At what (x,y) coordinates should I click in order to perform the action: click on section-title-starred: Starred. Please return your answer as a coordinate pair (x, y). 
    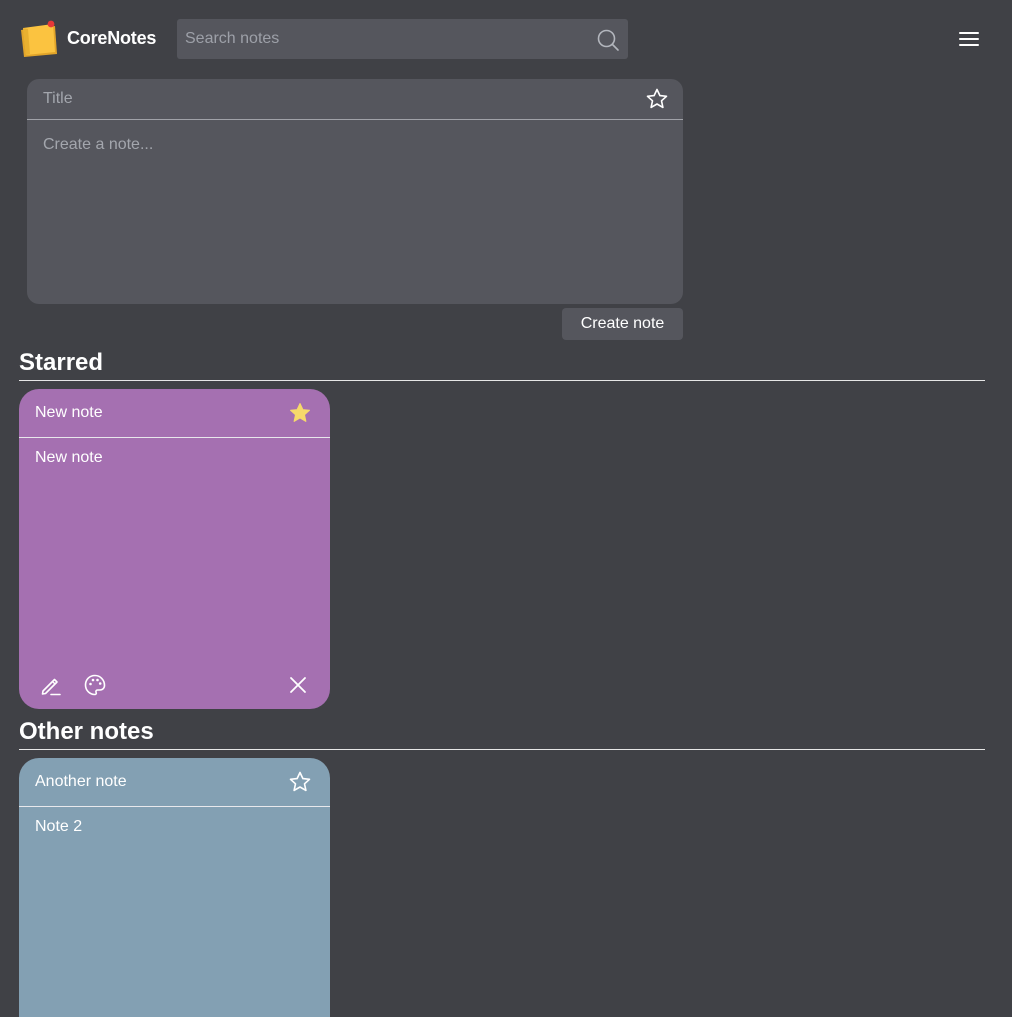
    Looking at the image, I should click on (61, 362).